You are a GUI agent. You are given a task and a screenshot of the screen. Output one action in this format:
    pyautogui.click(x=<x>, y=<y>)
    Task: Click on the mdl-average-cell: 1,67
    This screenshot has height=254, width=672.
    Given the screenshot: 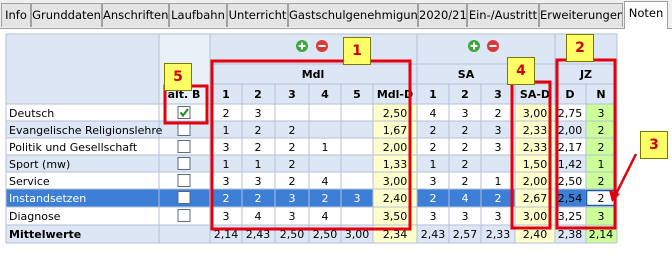 What is the action you would take?
    pyautogui.click(x=395, y=130)
    